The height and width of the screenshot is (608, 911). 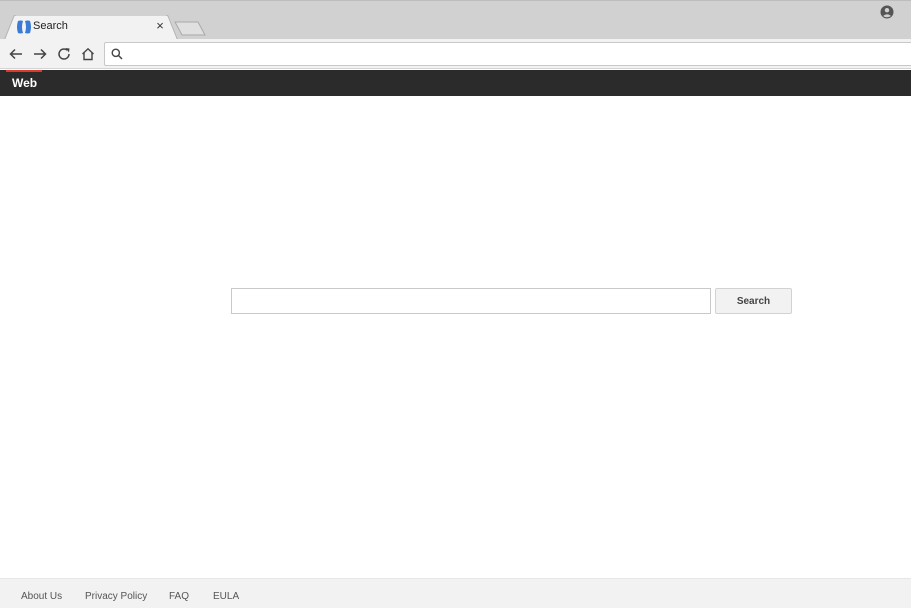 I want to click on site-nav-bar: Web, so click(x=455, y=83).